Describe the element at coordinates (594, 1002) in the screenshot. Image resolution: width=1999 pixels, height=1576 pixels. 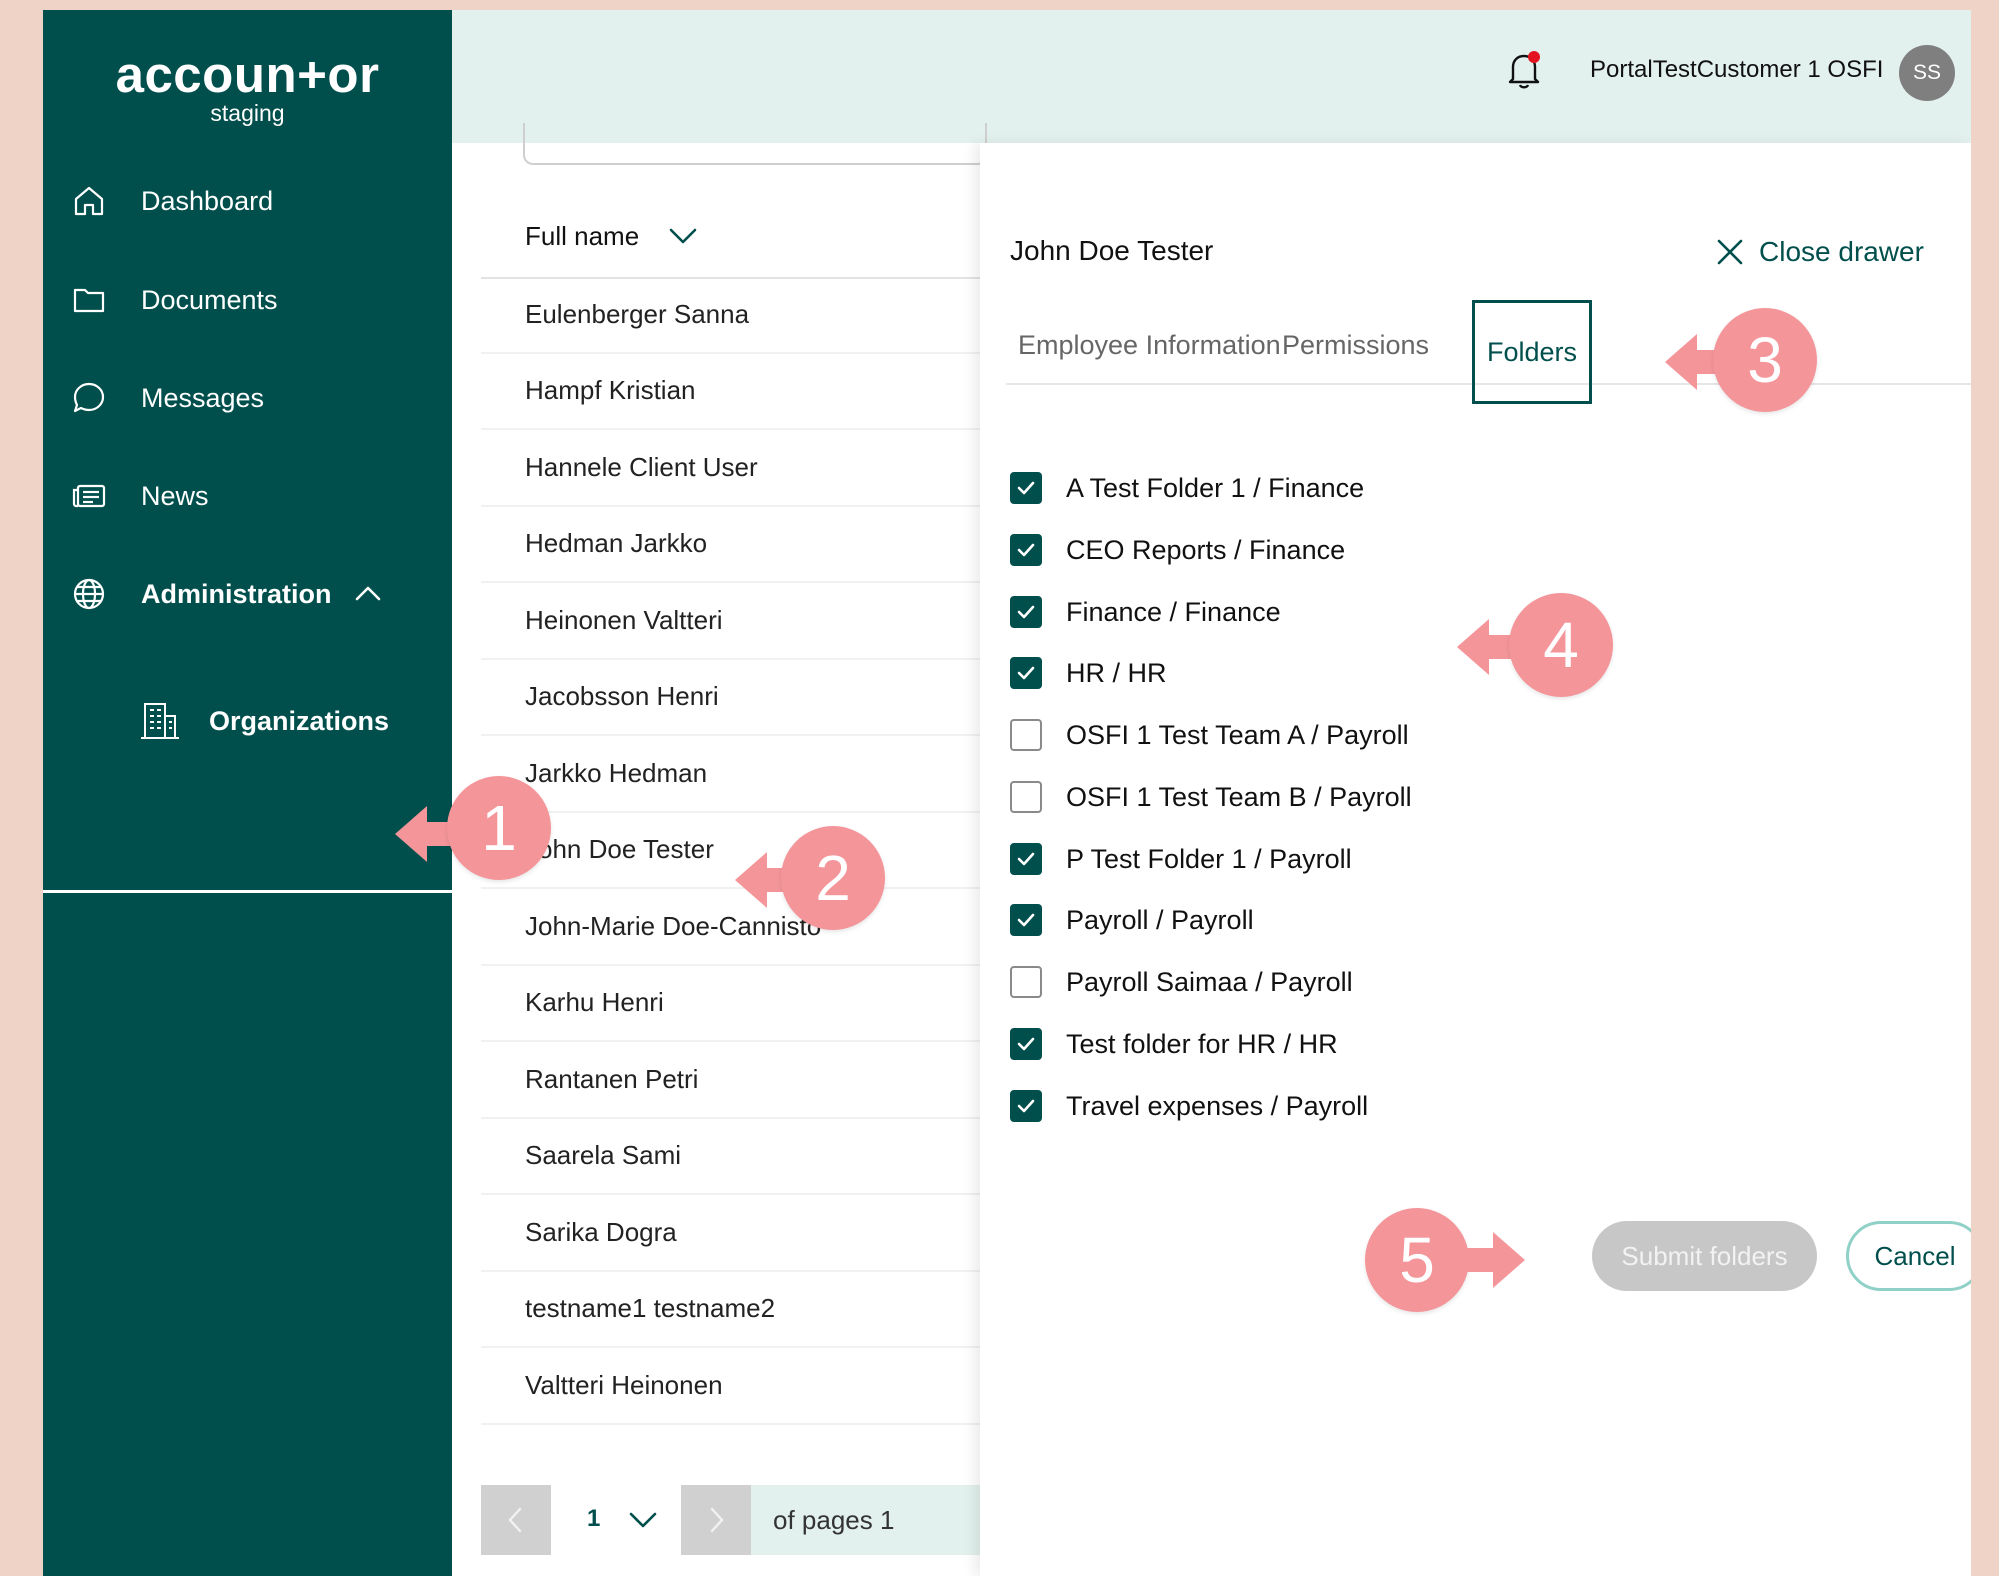
I see `employee-name: Karhu Henri` at that location.